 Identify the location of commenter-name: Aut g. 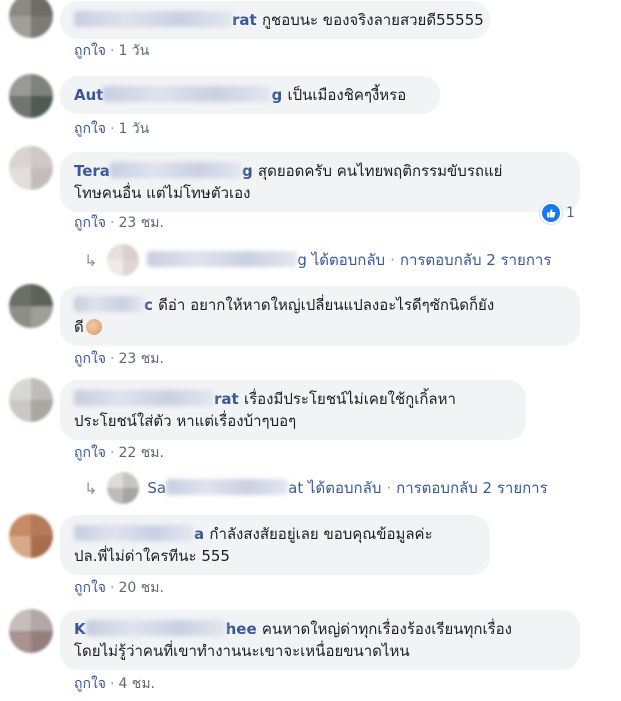
(180, 95).